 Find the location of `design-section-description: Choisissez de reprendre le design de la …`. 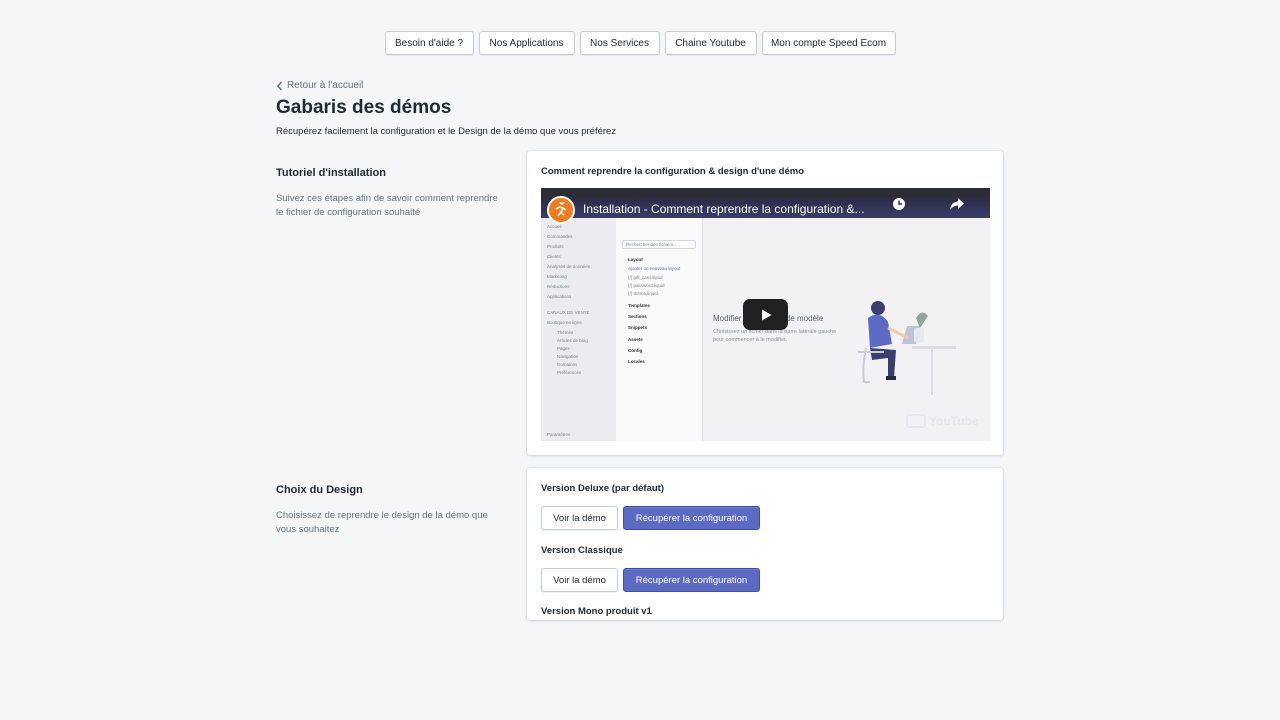

design-section-description: Choisissez de reprendre le design de la … is located at coordinates (382, 522).